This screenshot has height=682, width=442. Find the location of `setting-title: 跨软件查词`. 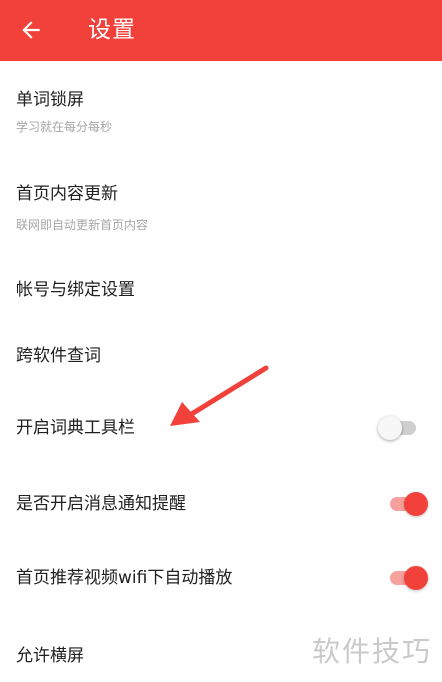

setting-title: 跨软件查词 is located at coordinates (58, 356).